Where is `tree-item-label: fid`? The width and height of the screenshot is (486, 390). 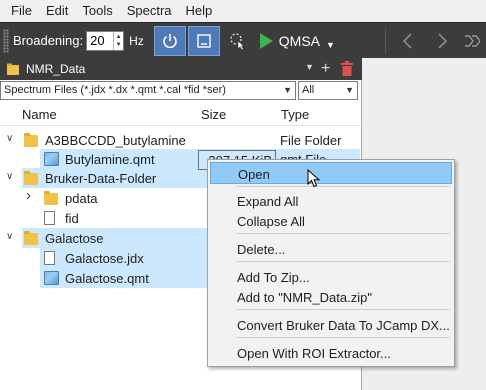
tree-item-label: fid is located at coordinates (72, 218).